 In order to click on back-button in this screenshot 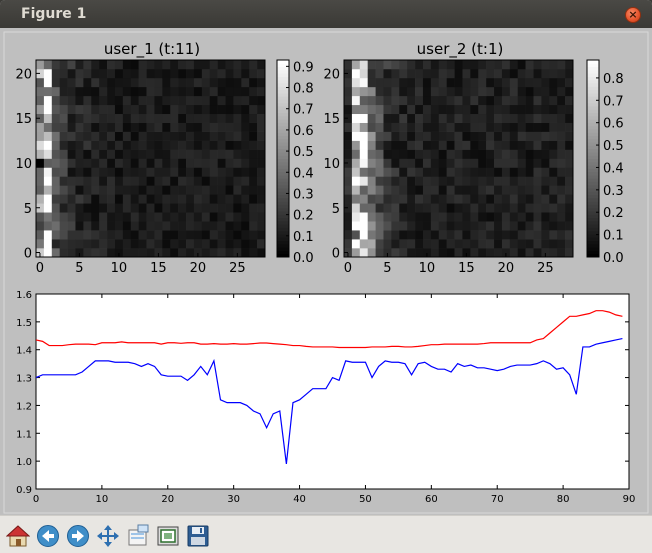, I will do `click(48, 536)`.